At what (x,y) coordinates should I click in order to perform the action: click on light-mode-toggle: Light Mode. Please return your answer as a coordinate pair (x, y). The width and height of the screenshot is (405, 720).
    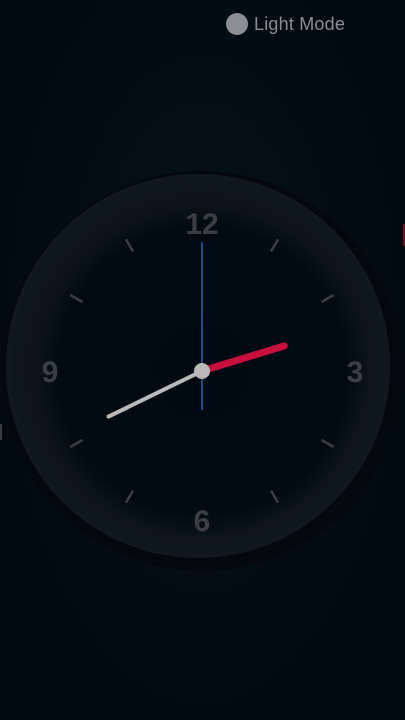
    Looking at the image, I should click on (285, 24).